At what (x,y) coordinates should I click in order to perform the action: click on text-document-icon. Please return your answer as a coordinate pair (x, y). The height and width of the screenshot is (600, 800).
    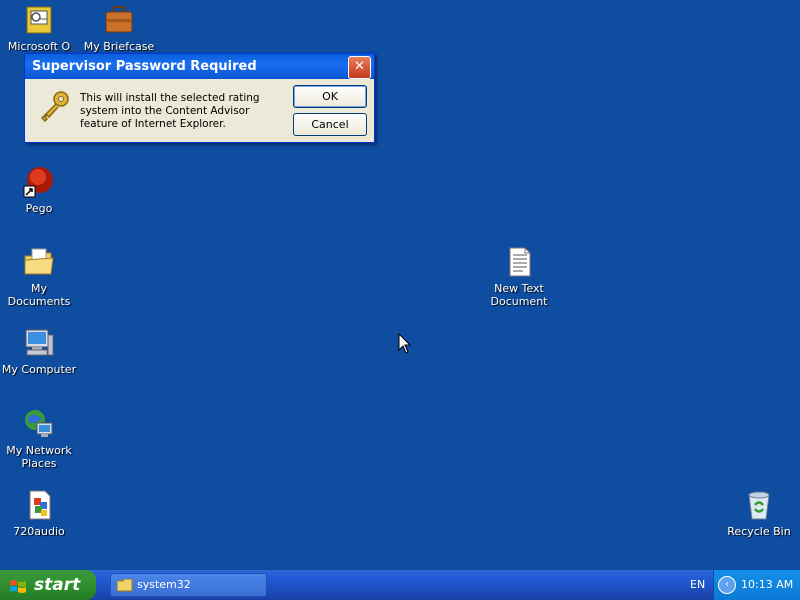
    Looking at the image, I should click on (519, 262).